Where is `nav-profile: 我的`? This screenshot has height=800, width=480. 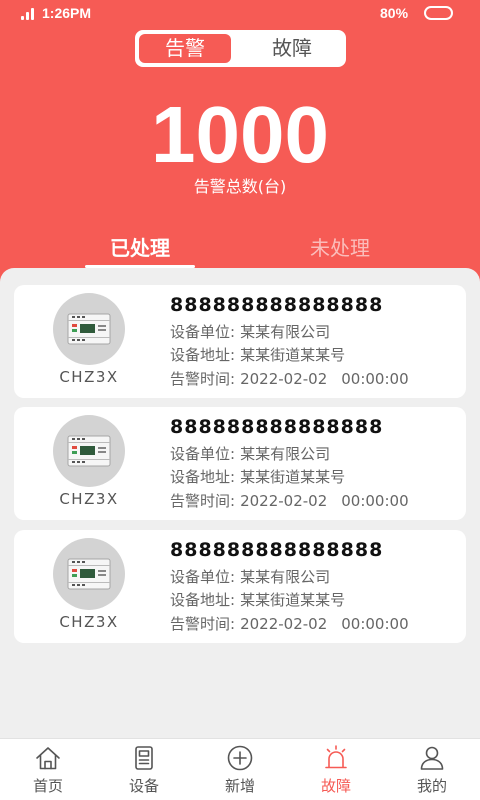
nav-profile: 我的 is located at coordinates (432, 769).